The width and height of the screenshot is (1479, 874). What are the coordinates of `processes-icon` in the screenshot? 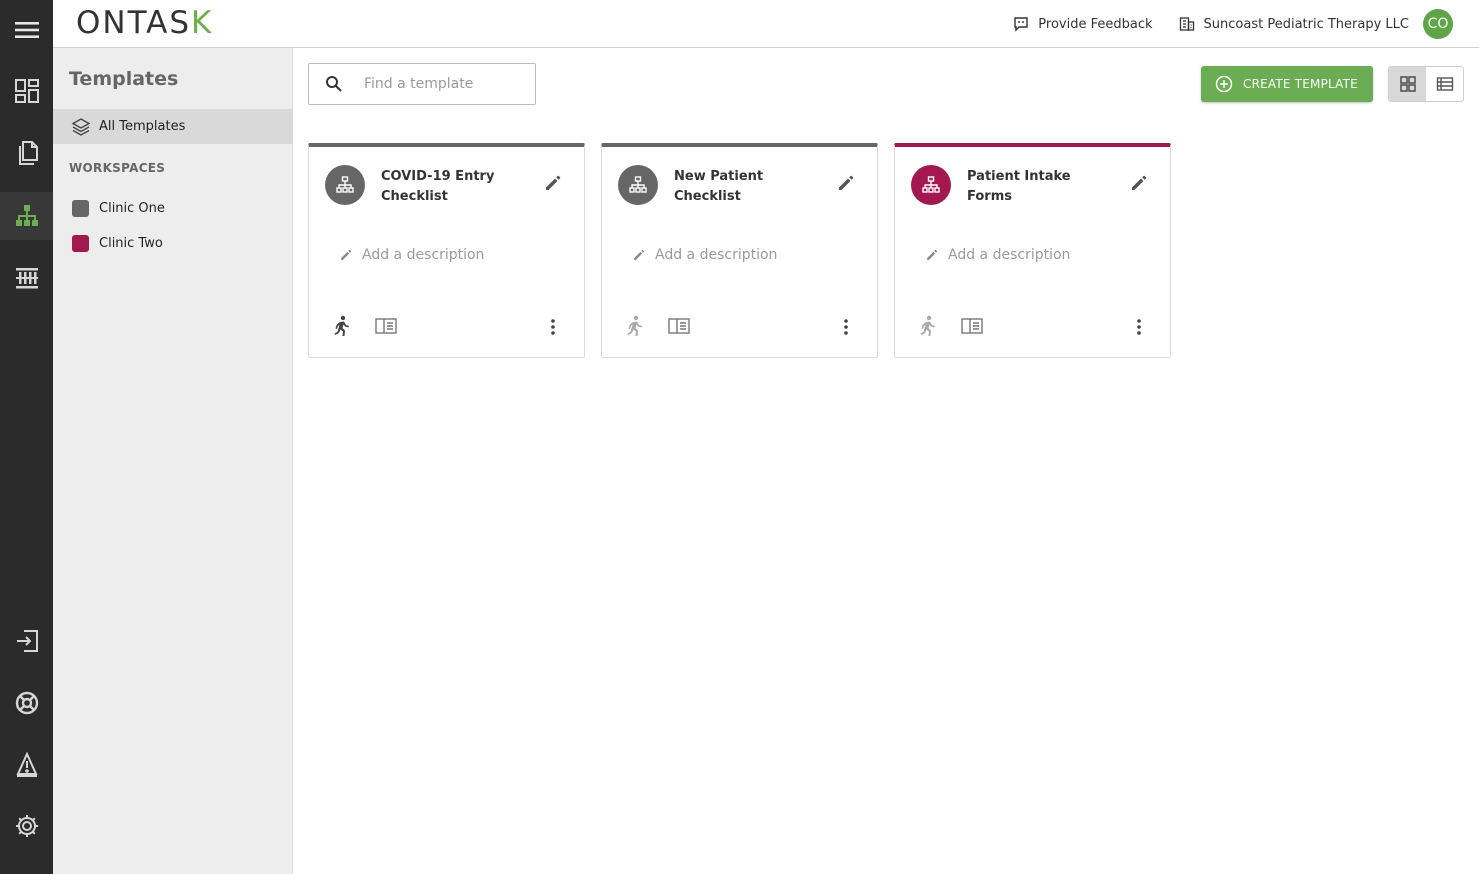 It's located at (26, 278).